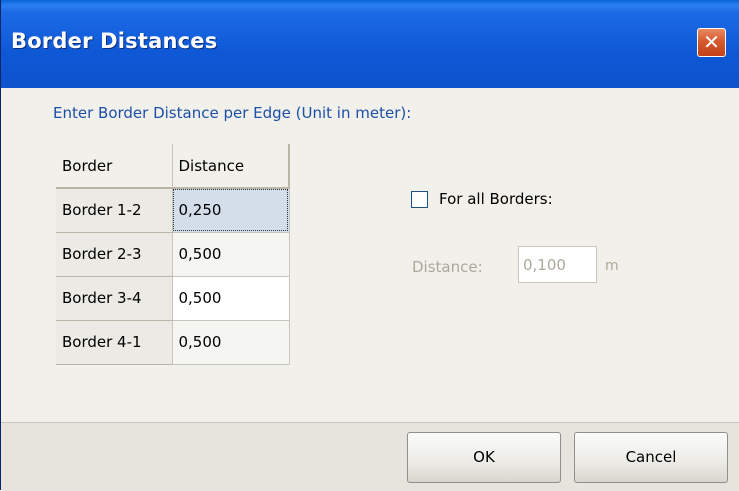 Image resolution: width=739 pixels, height=491 pixels. I want to click on distance-input: 0,100, so click(557, 264).